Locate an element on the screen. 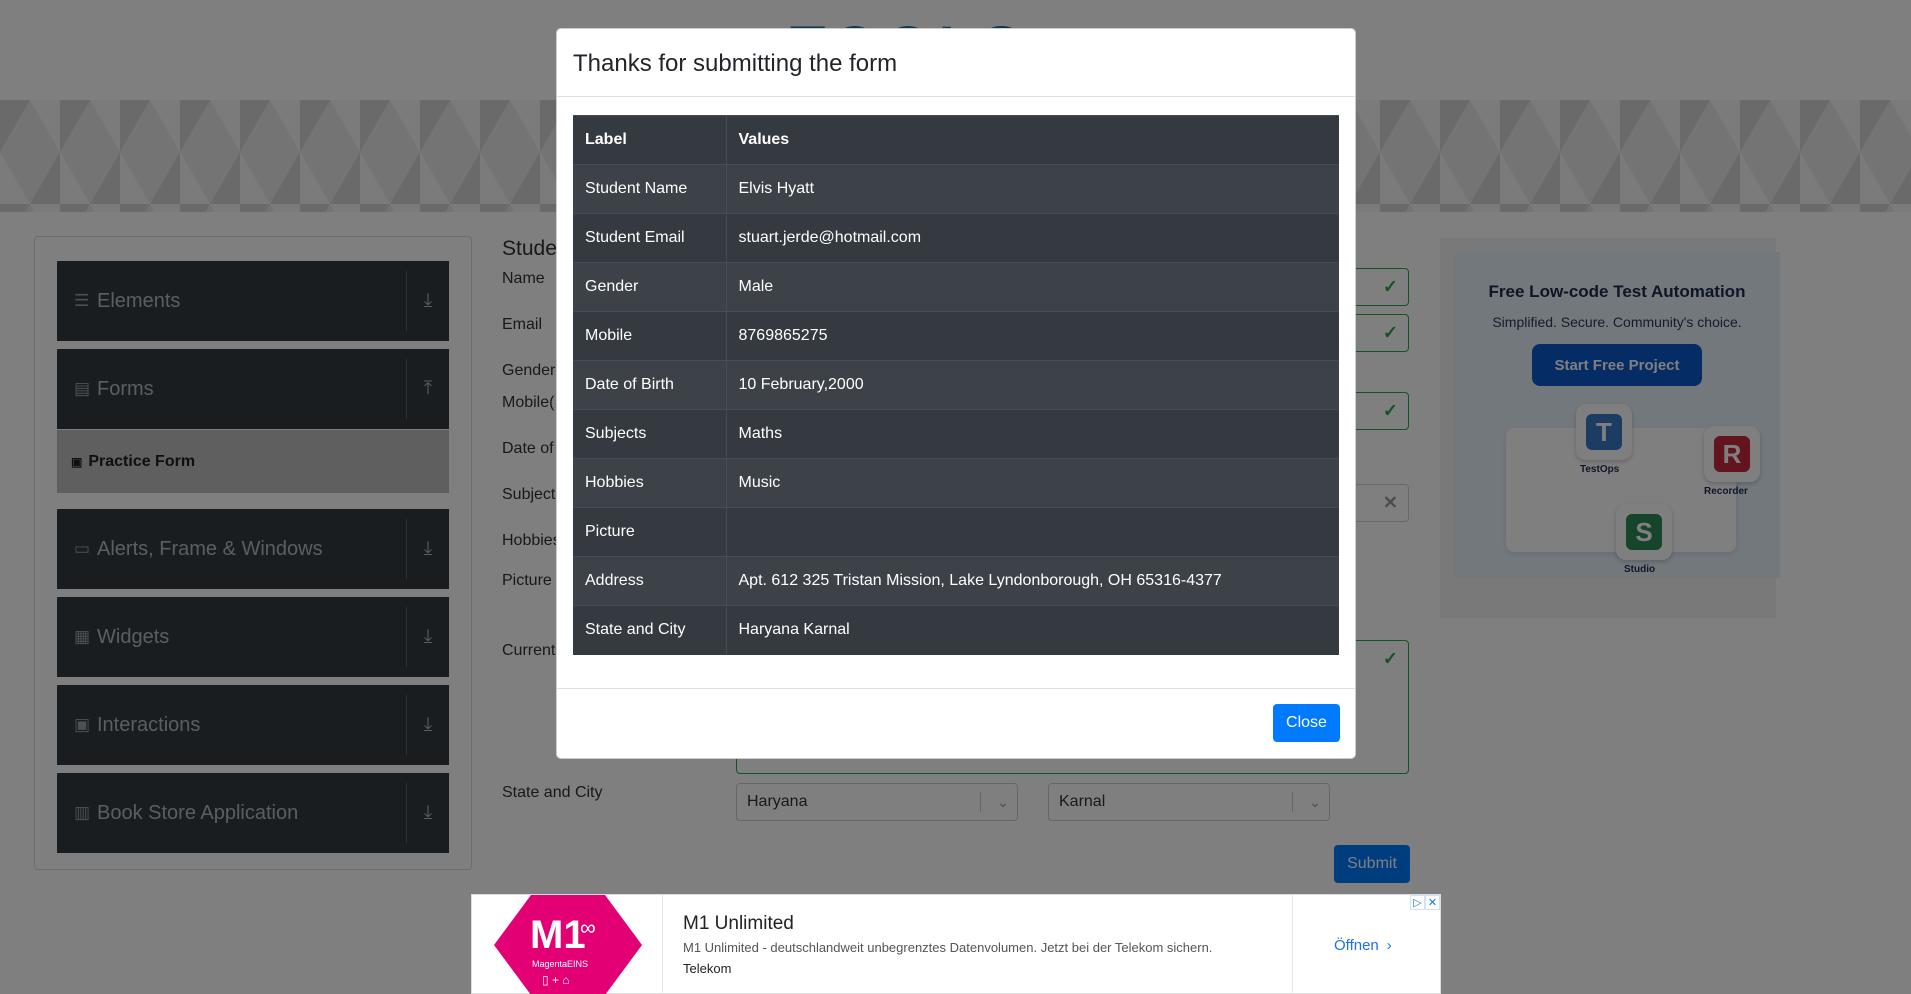 The height and width of the screenshot is (994, 1911). logo-m1: M1 is located at coordinates (558, 935).